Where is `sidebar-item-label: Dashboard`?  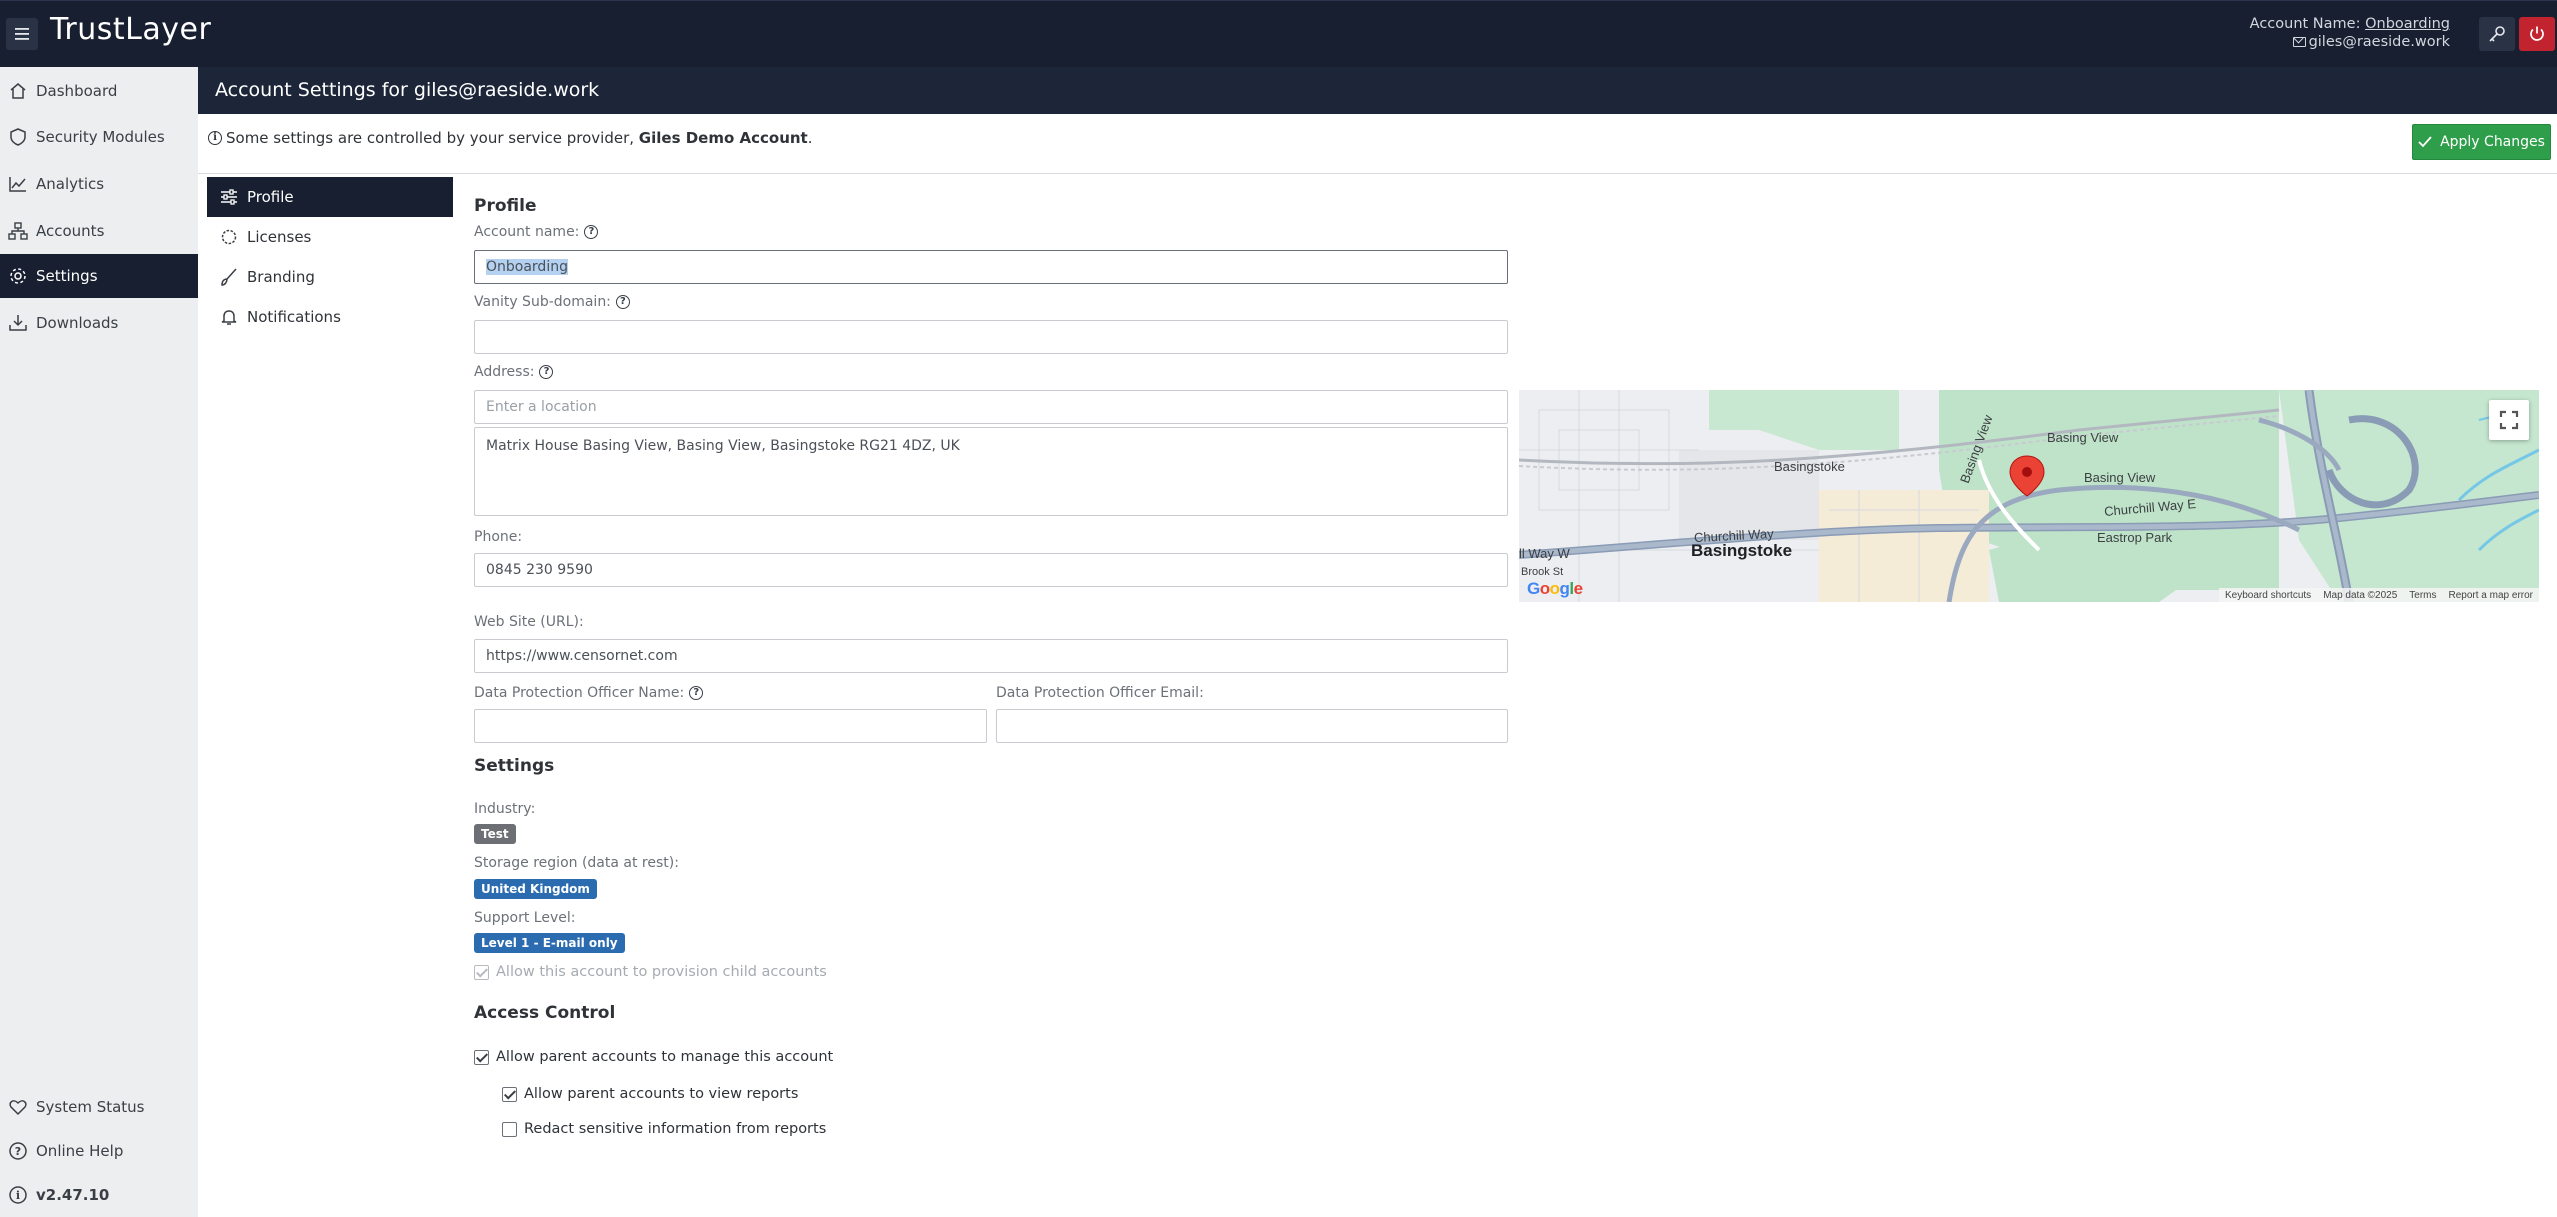 sidebar-item-label: Dashboard is located at coordinates (77, 91).